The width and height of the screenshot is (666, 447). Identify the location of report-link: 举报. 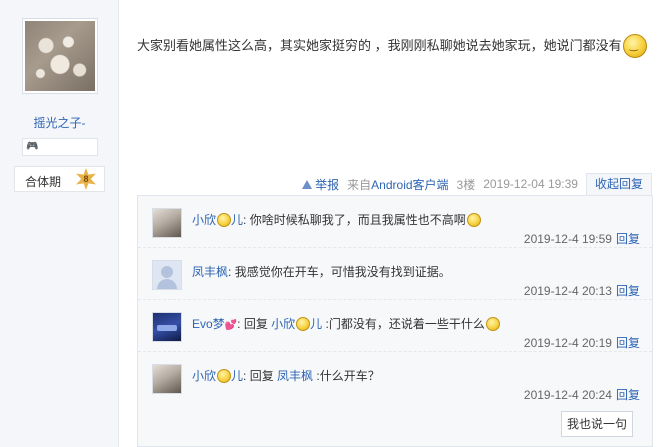
(320, 184).